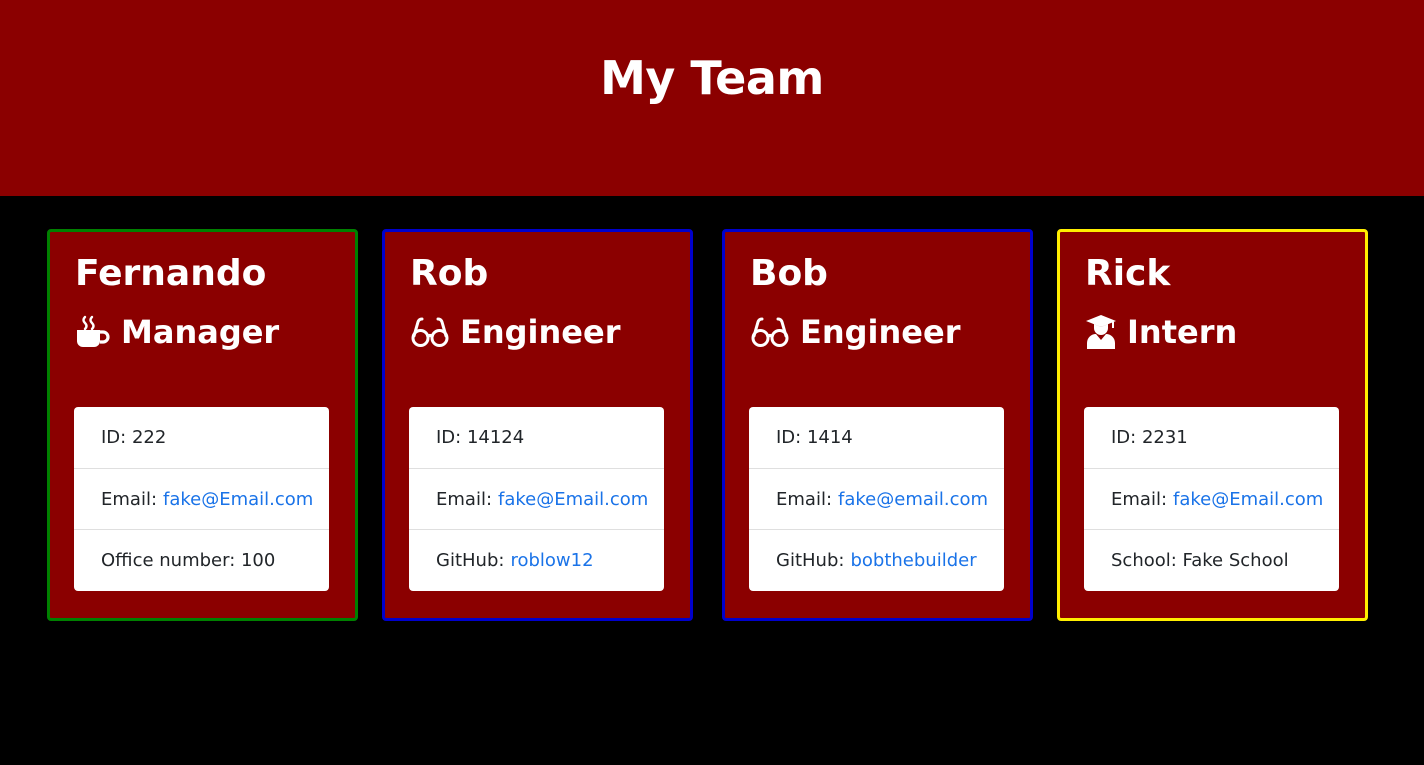  What do you see at coordinates (1200, 560) in the screenshot?
I see `school-text: School: Fake School` at bounding box center [1200, 560].